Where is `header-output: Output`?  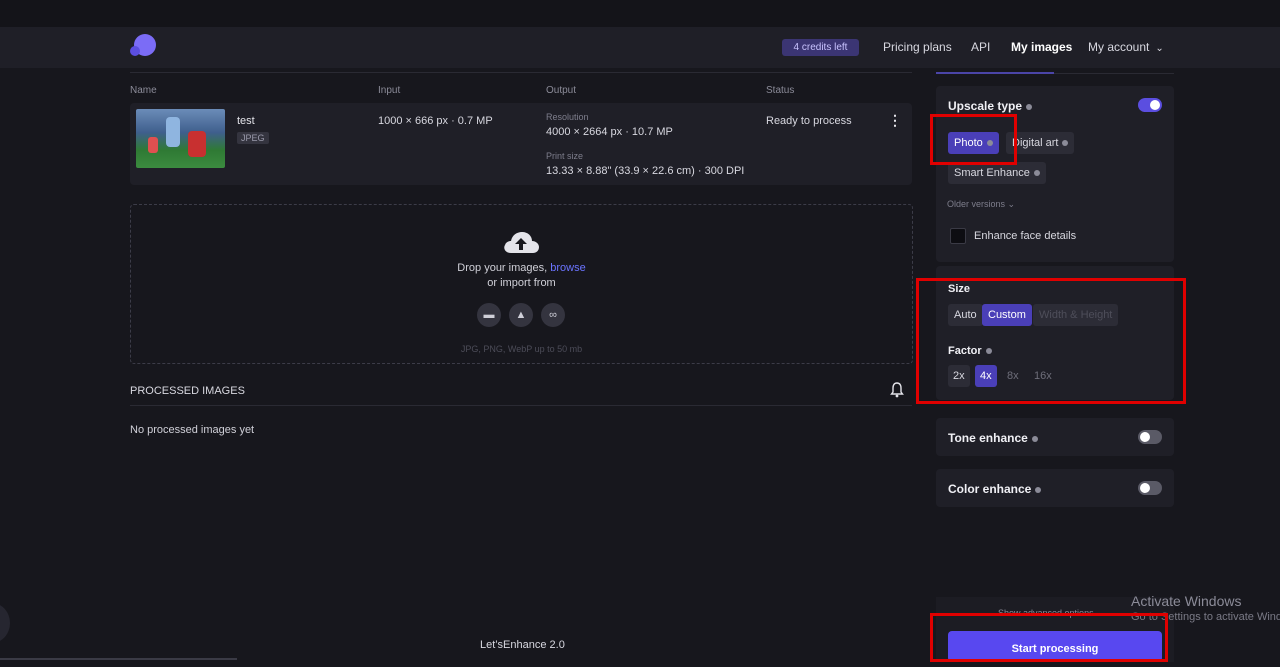 header-output: Output is located at coordinates (561, 90).